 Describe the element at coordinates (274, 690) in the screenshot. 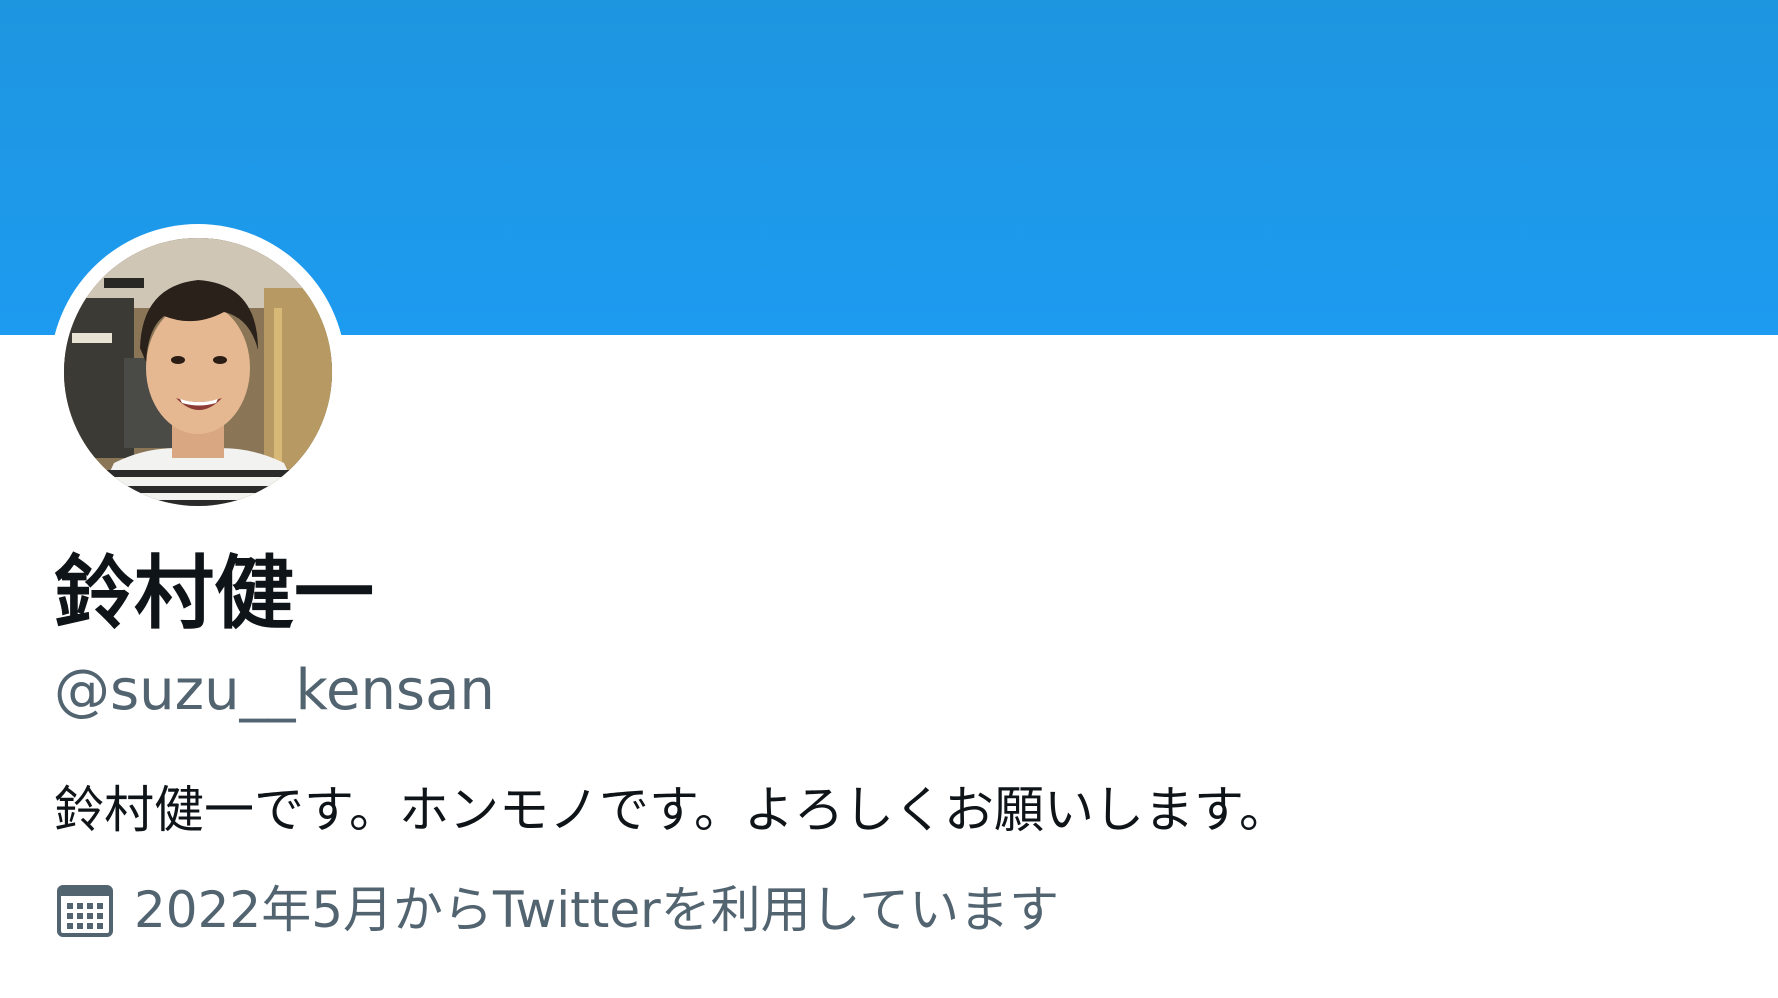

I see `username-handle: @suzu__kensan` at that location.